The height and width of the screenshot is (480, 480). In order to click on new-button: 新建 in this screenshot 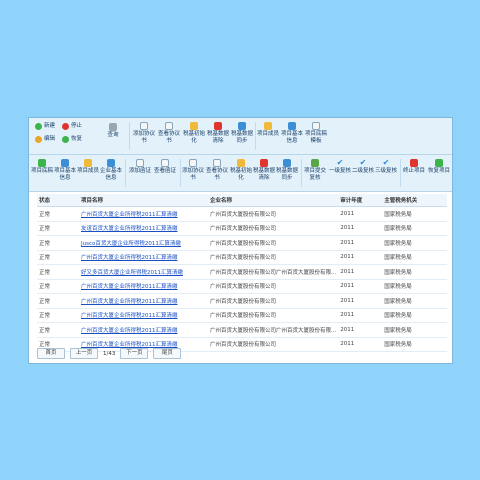, I will do `click(45, 126)`.